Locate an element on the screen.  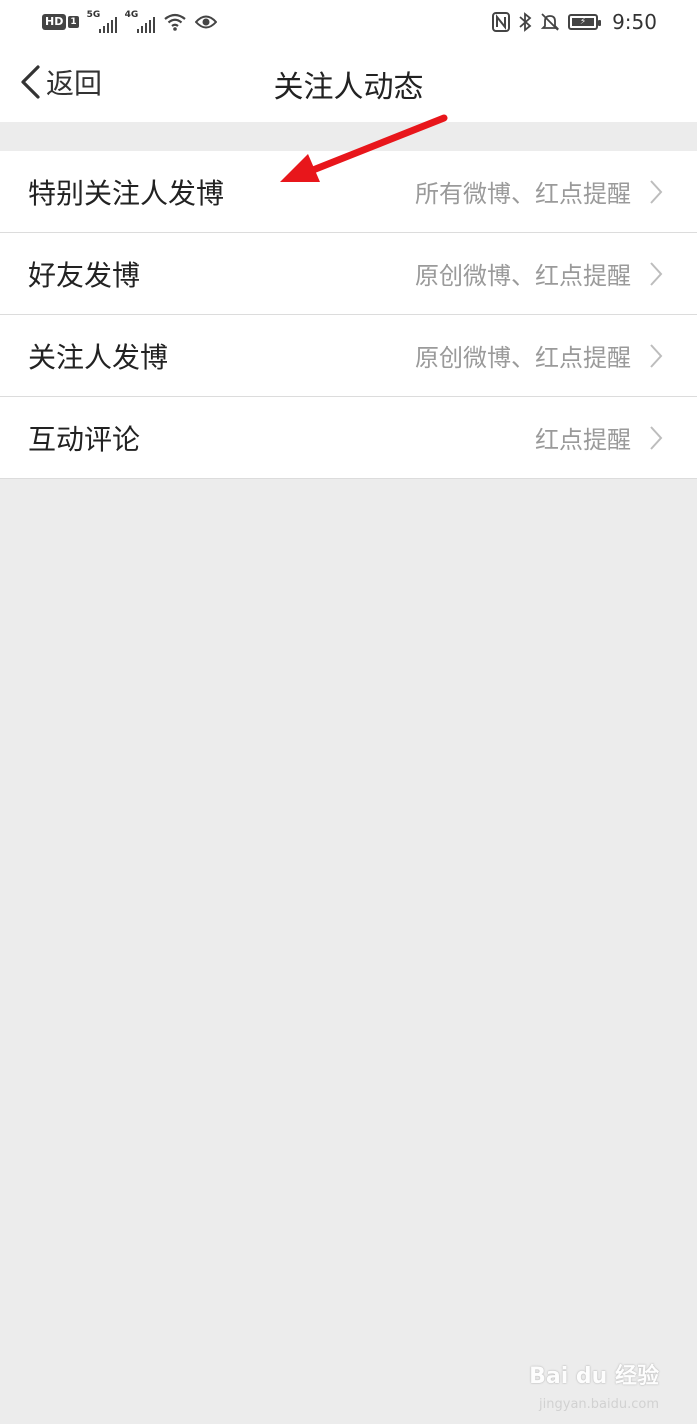
watermark-text: Bai du 经验 is located at coordinates (594, 1376).